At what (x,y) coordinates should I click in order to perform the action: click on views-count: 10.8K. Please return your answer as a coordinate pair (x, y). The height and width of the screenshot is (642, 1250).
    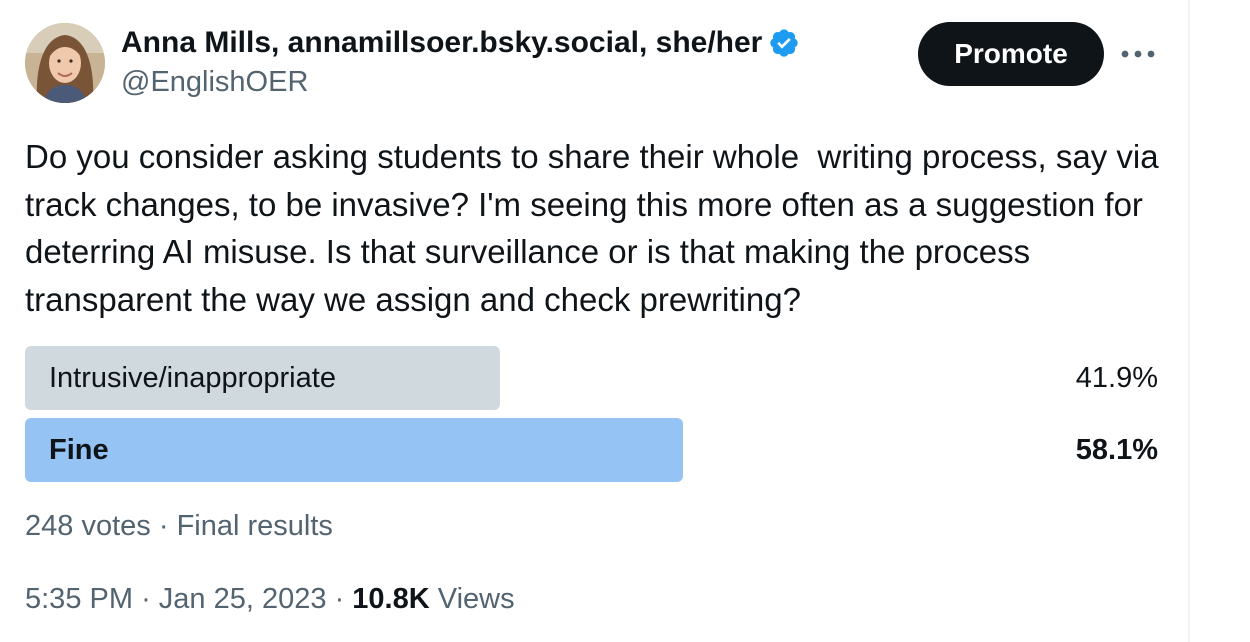
    Looking at the image, I should click on (391, 599).